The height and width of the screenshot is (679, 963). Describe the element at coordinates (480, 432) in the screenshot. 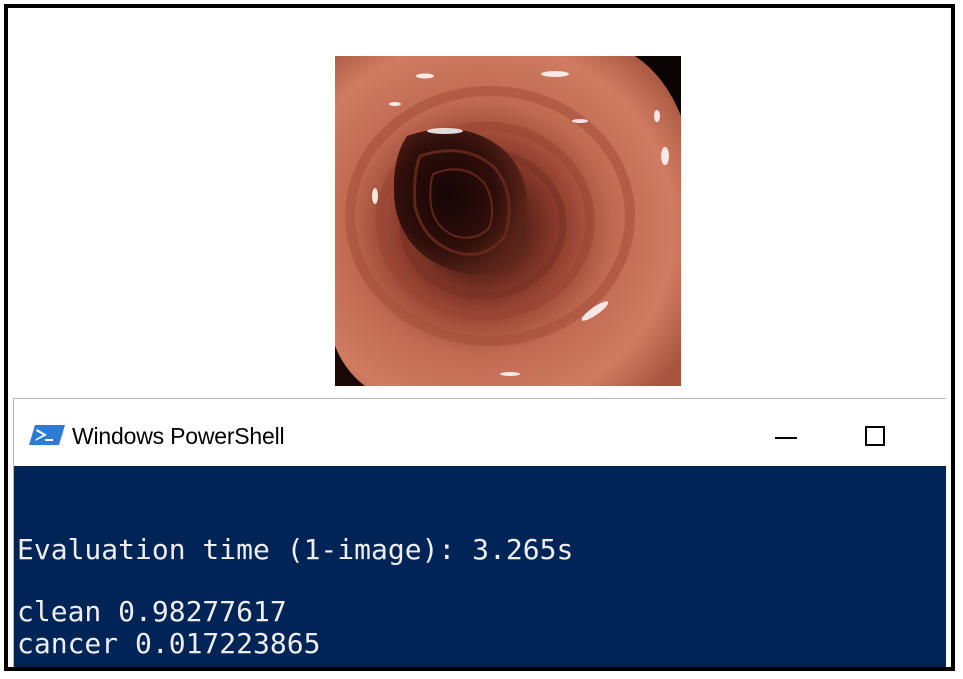

I see `window-titlebar: Windows PowerShell` at that location.